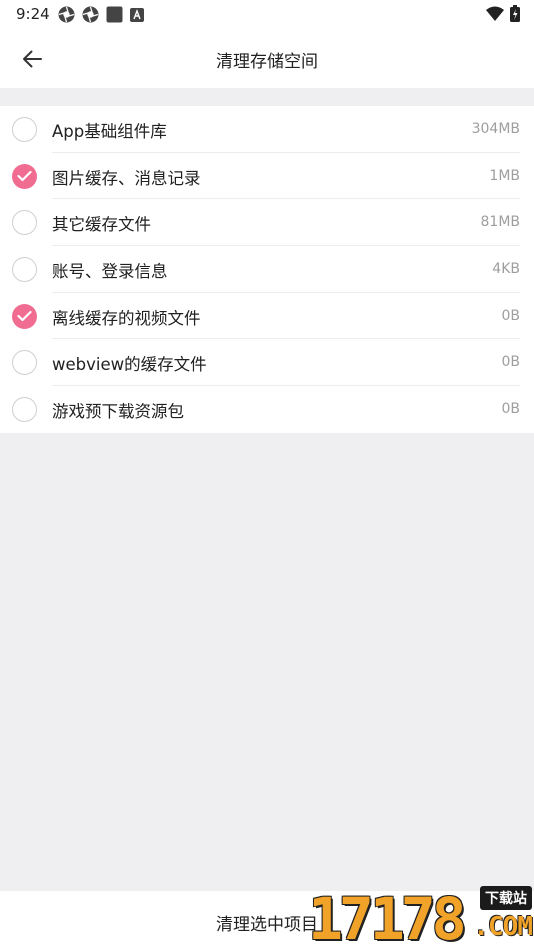 Image resolution: width=534 pixels, height=950 pixels. I want to click on storage-item: 账号、登录信息 4KB, so click(267, 269).